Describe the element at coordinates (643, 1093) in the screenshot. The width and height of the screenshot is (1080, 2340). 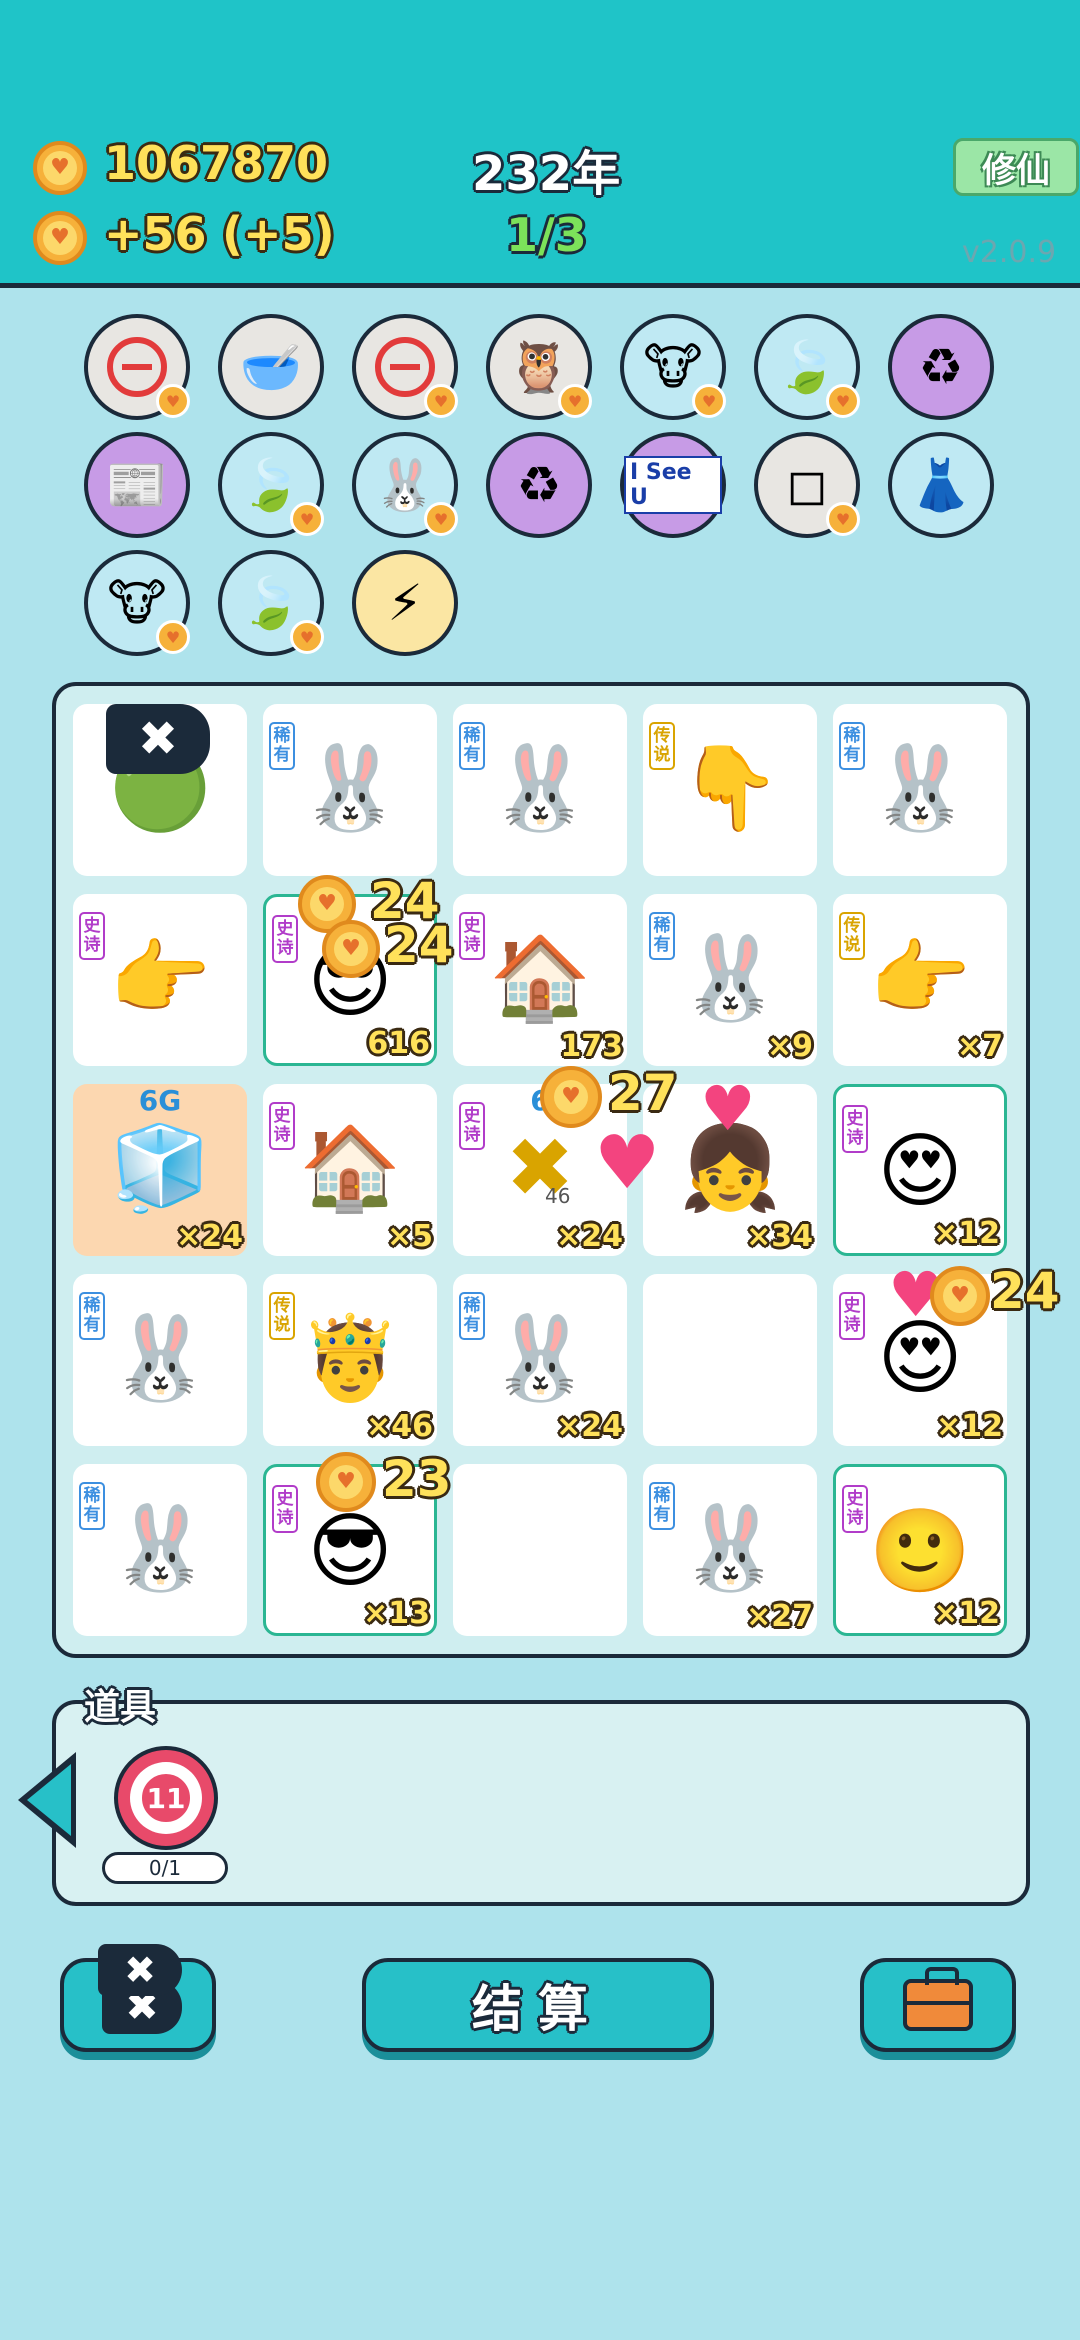
I see `score-popup-c: 27` at that location.